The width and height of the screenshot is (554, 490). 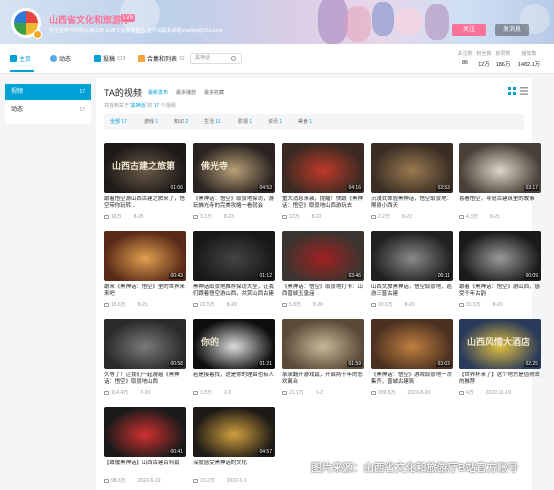 What do you see at coordinates (275, 121) in the screenshot?
I see `filter-news: 资讯 1` at bounding box center [275, 121].